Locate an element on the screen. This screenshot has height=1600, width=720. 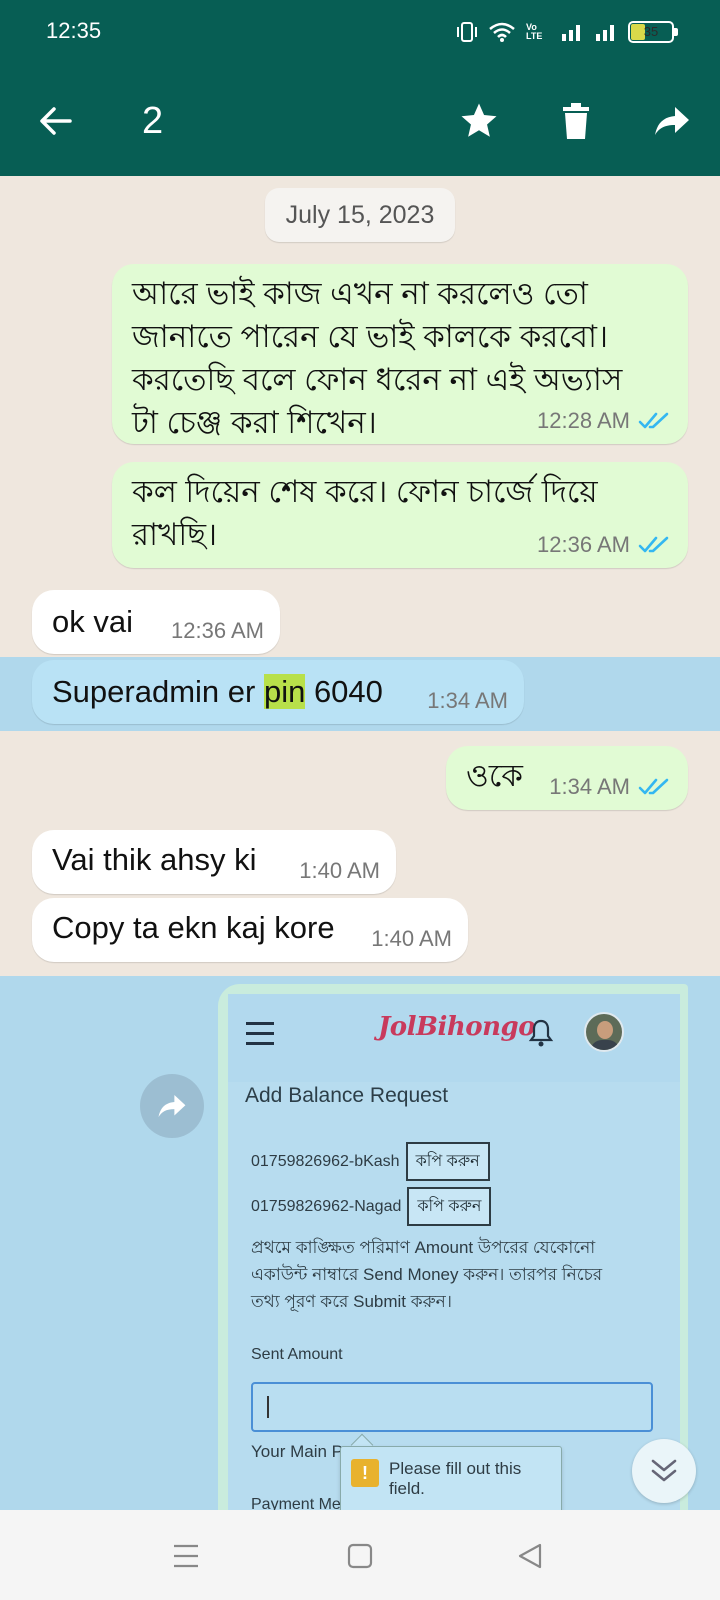
nav-menu-button is located at coordinates (186, 1556).